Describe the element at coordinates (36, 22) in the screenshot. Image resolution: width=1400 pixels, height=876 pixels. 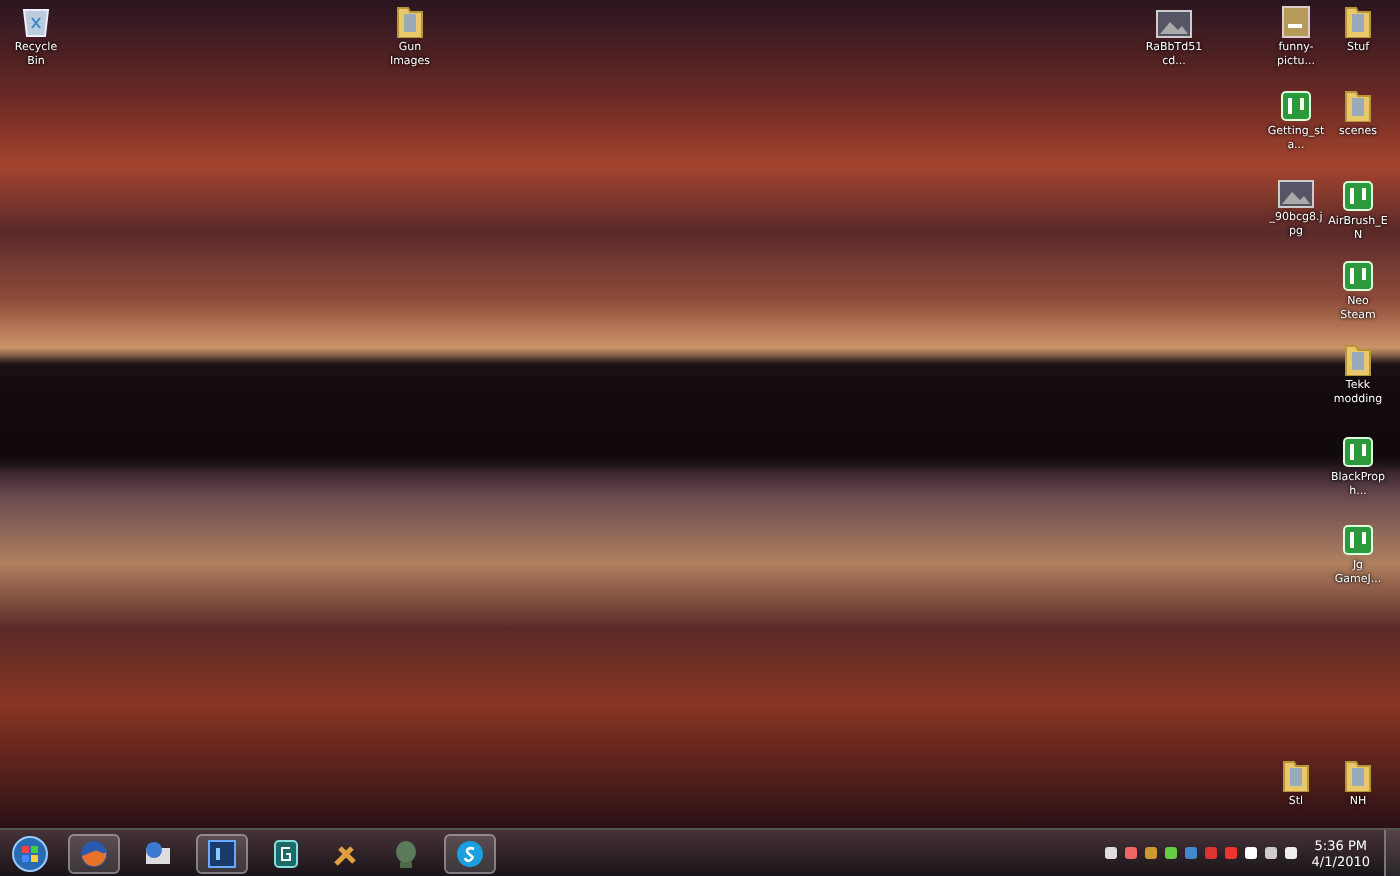
I see `recycle-bin-icon` at that location.